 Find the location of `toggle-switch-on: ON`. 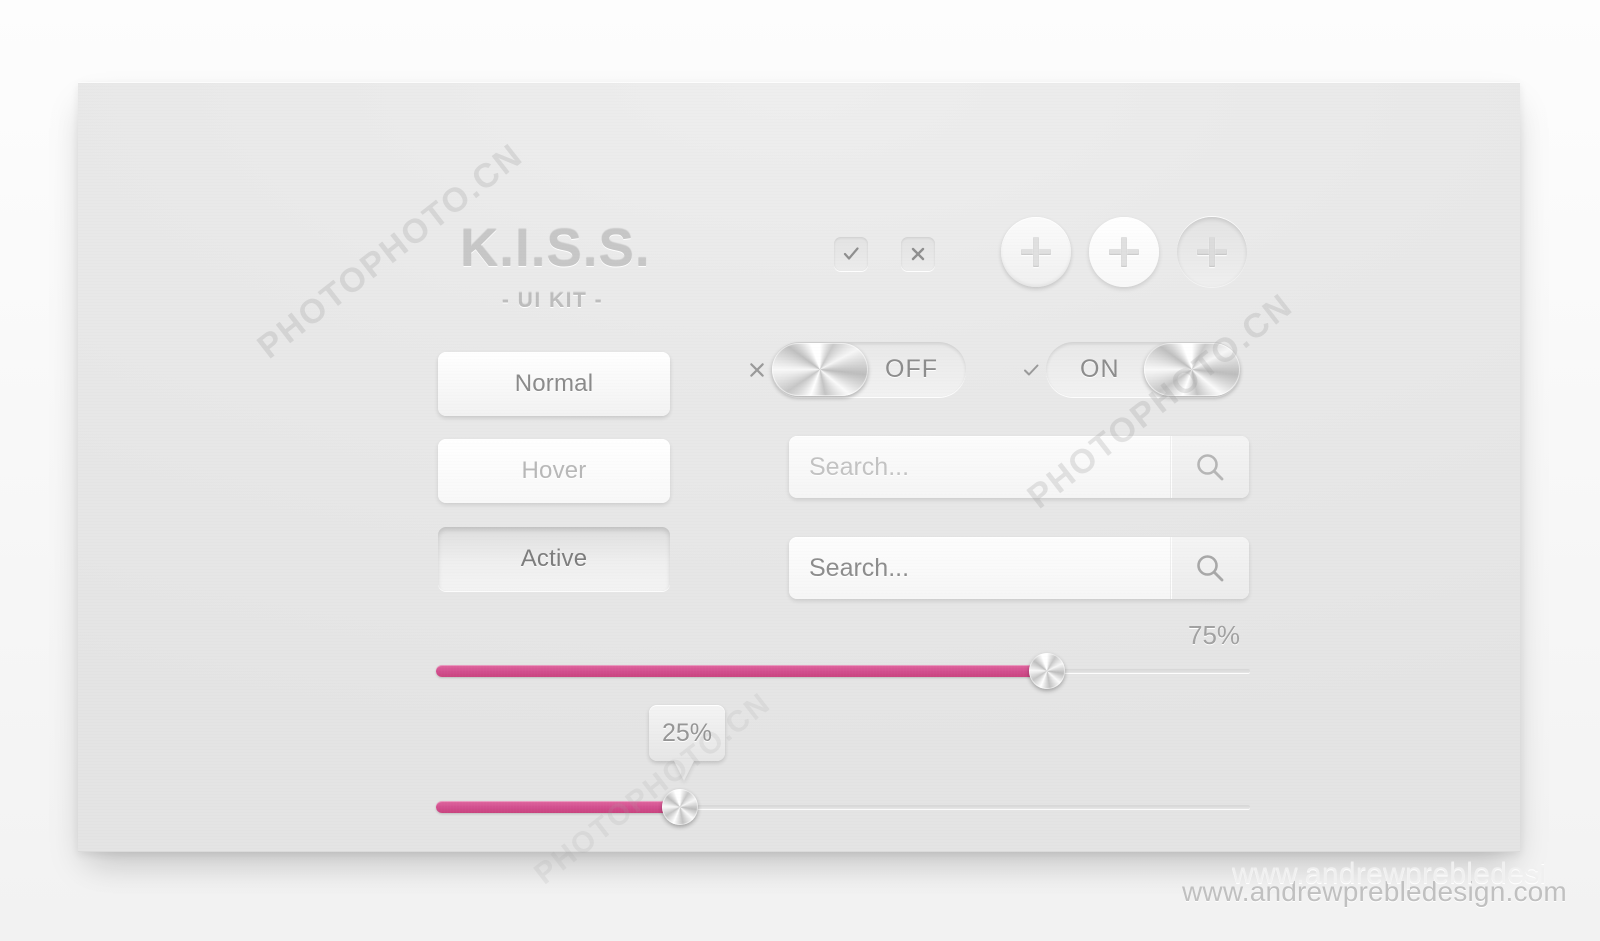

toggle-switch-on: ON is located at coordinates (1143, 369).